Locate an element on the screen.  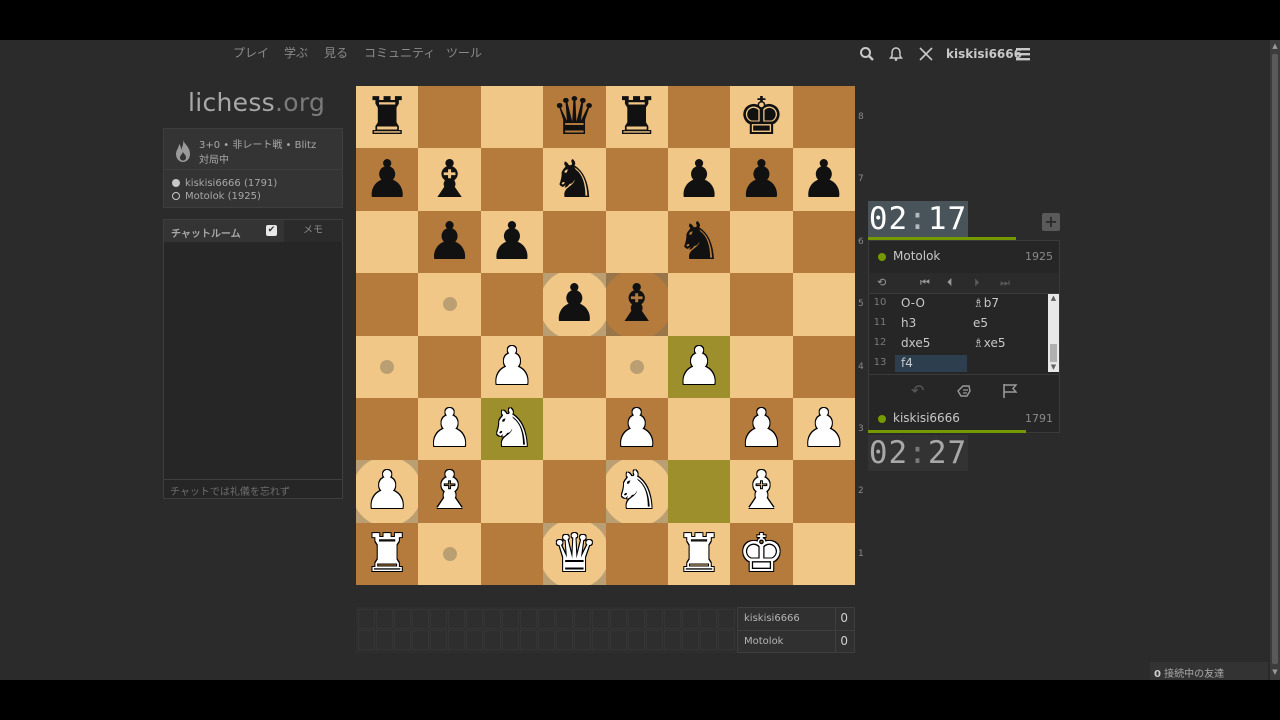
square-d2 is located at coordinates (574, 491).